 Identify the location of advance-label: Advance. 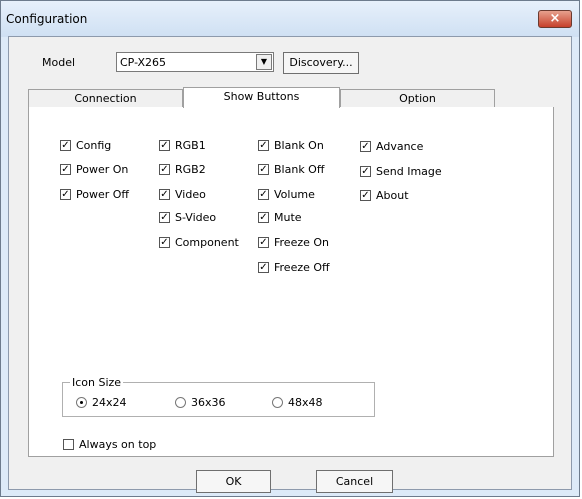
(400, 146).